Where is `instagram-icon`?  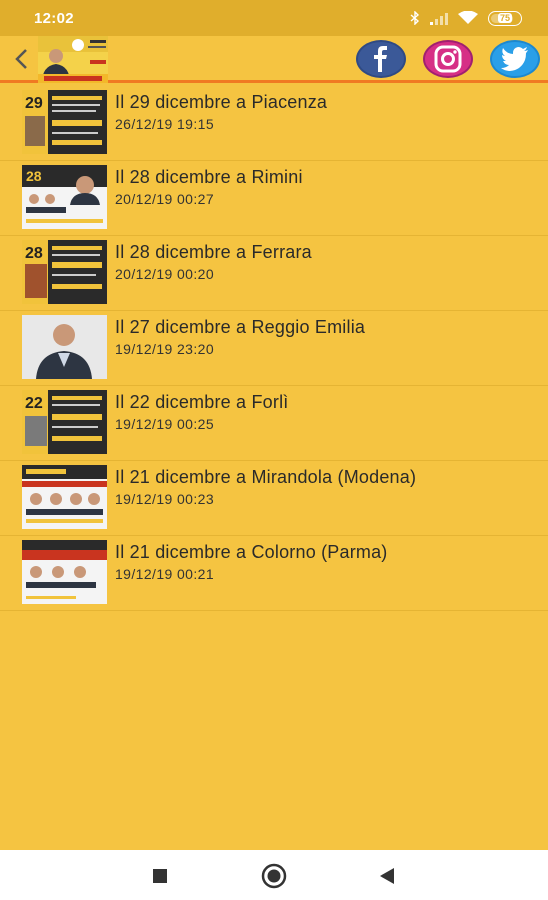
instagram-icon is located at coordinates (448, 59).